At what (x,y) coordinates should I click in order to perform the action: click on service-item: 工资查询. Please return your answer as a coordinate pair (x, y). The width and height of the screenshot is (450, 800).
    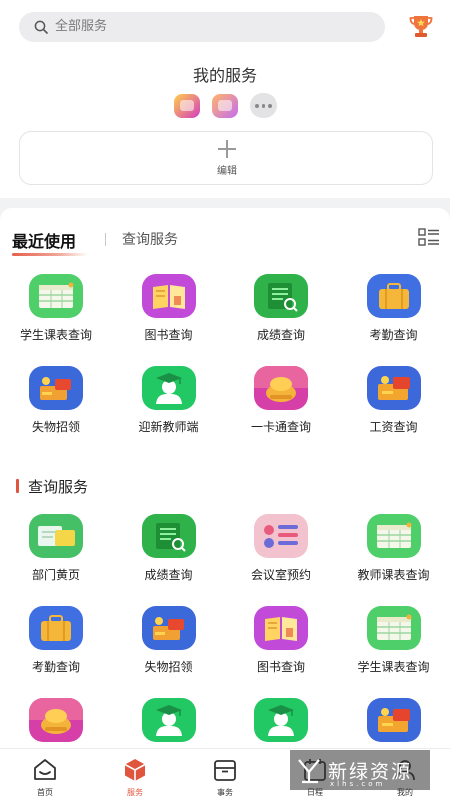
    Looking at the image, I should click on (394, 411).